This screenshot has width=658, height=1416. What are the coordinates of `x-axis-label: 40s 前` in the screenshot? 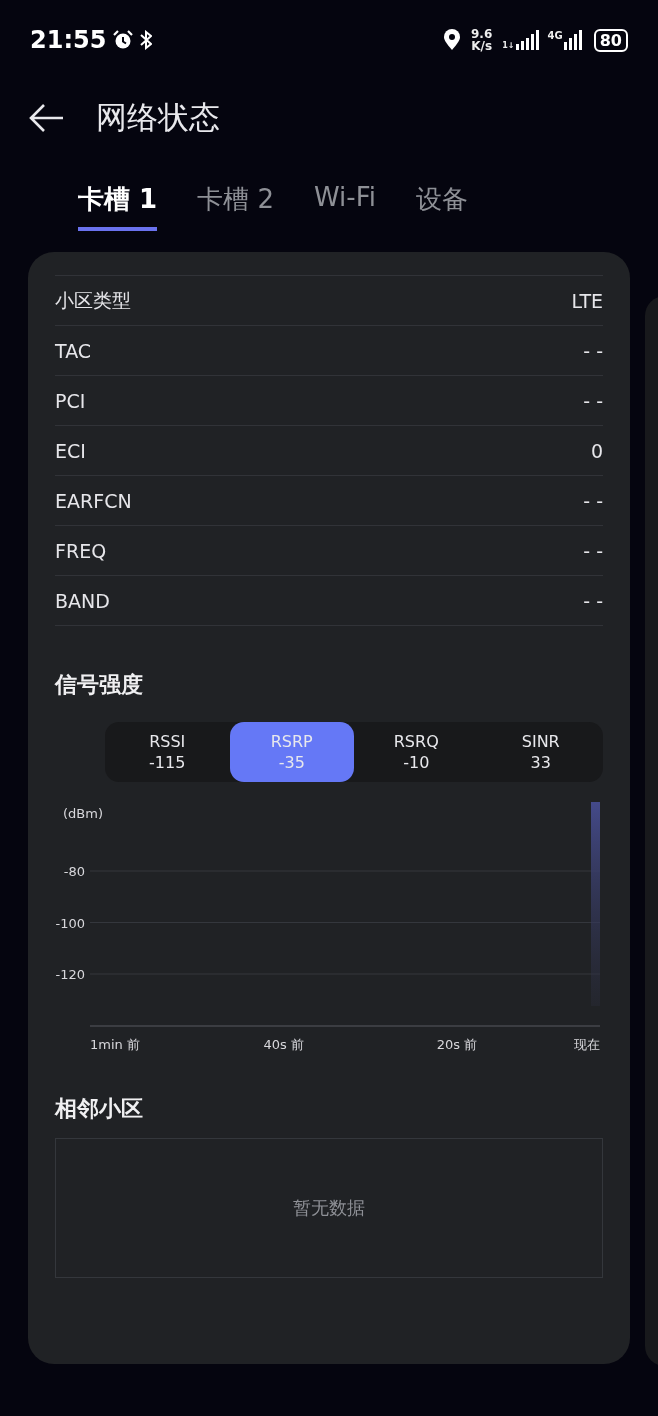 It's located at (283, 1044).